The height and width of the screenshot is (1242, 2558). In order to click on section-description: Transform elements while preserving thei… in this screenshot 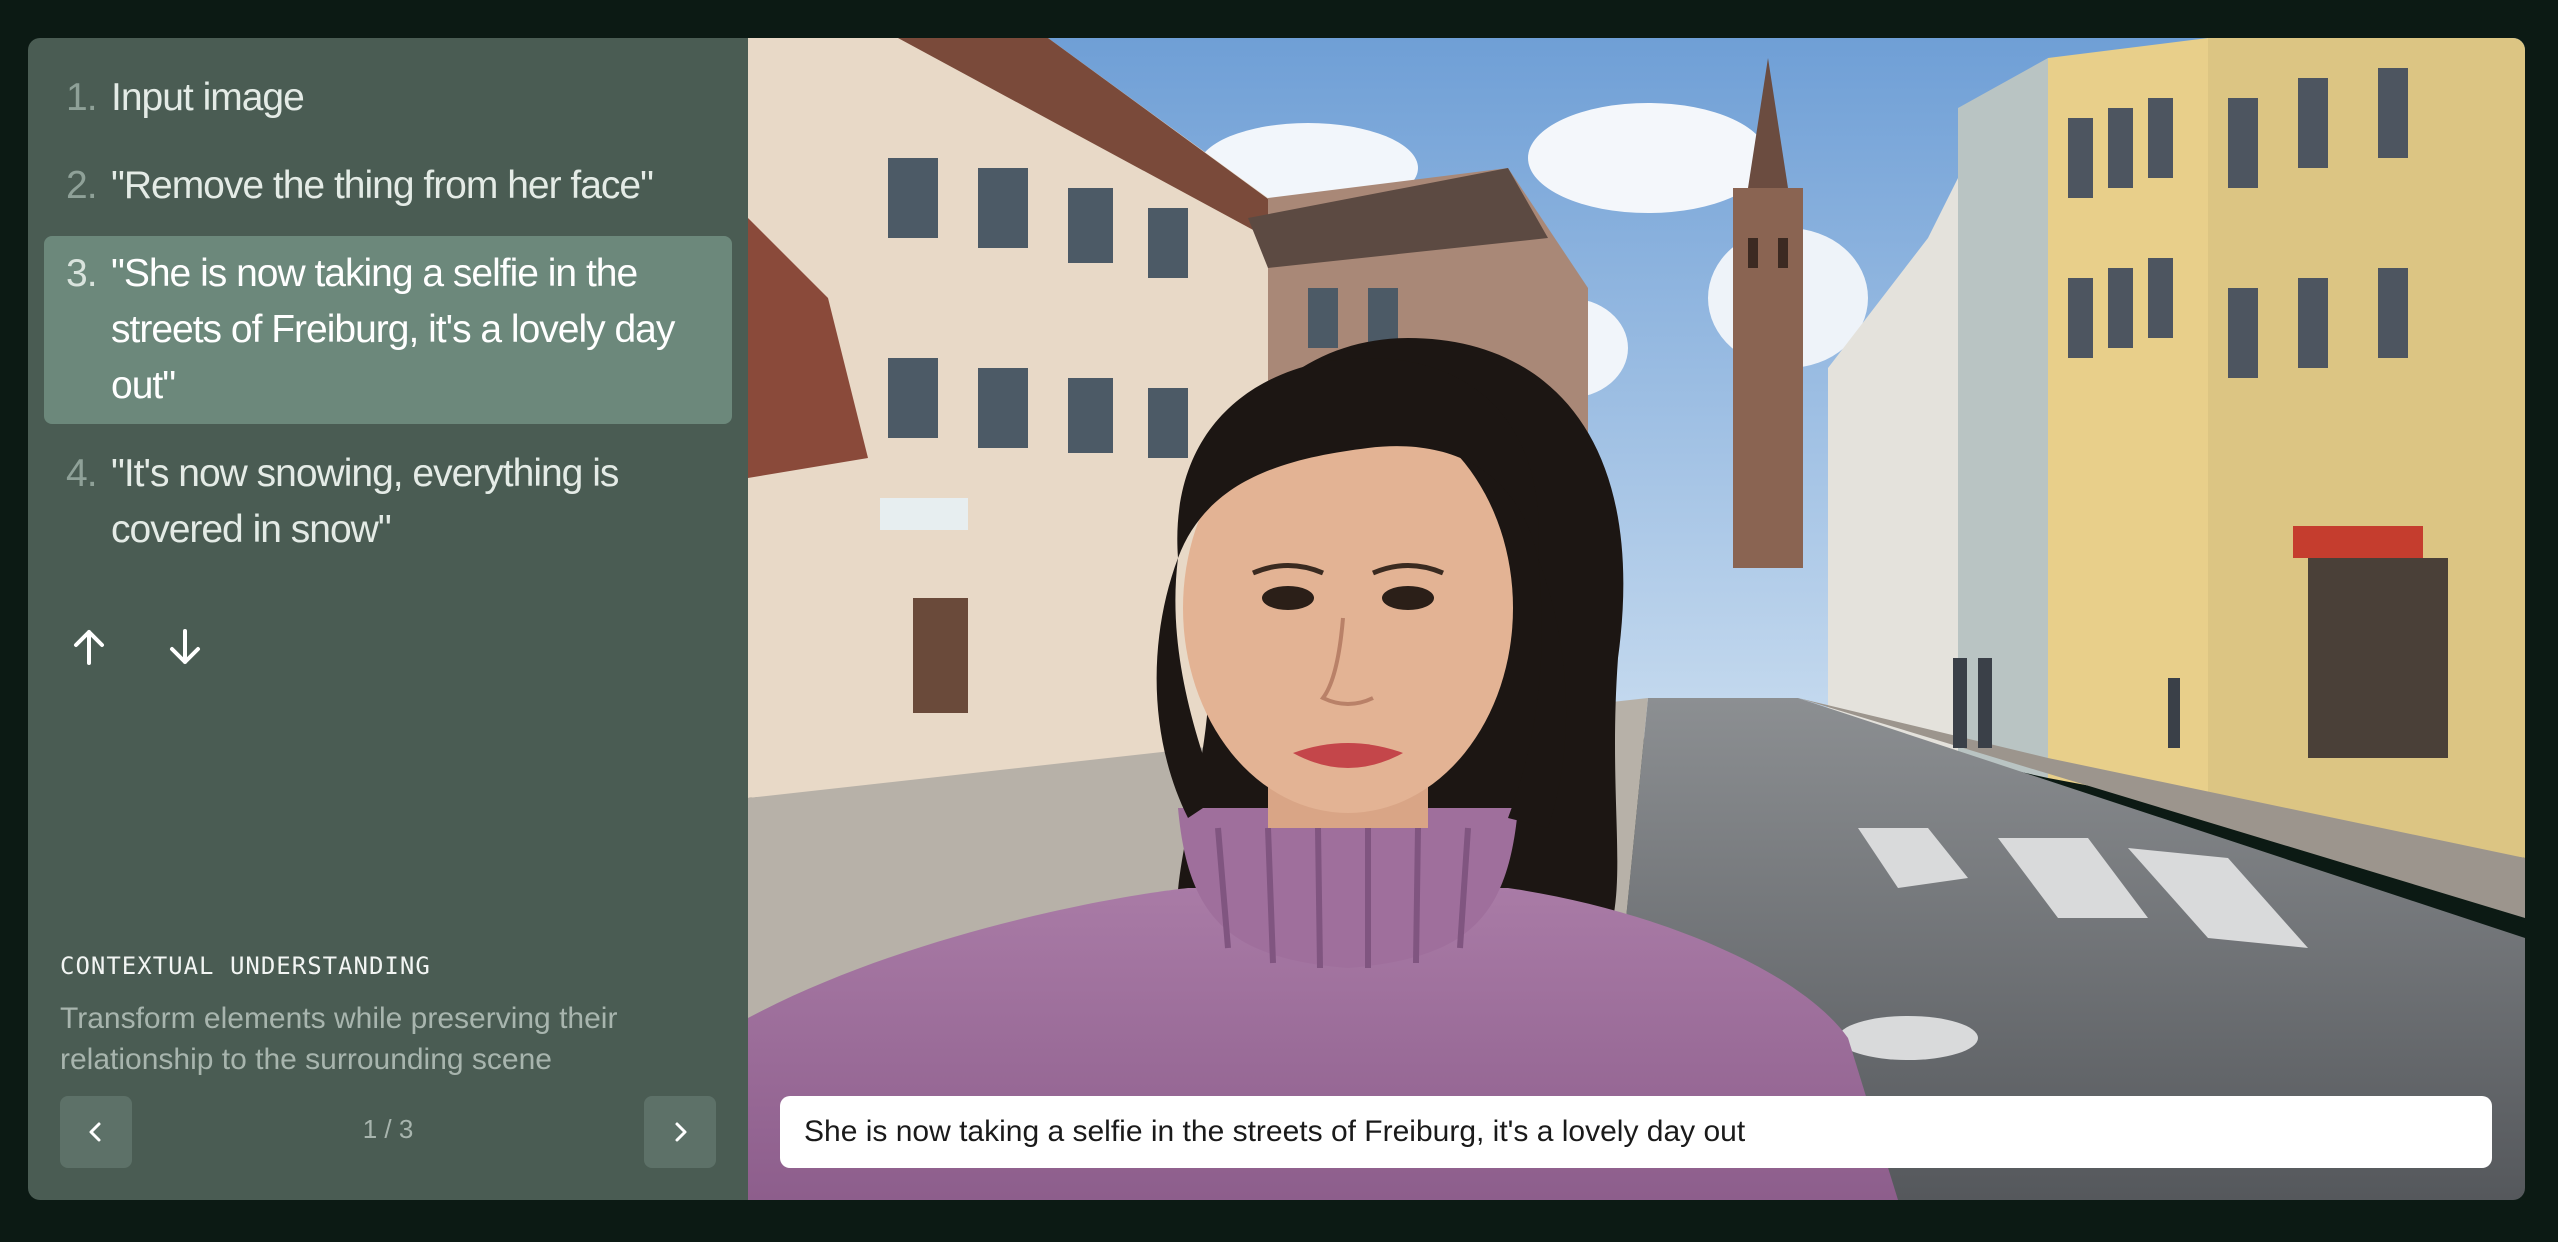, I will do `click(339, 1039)`.